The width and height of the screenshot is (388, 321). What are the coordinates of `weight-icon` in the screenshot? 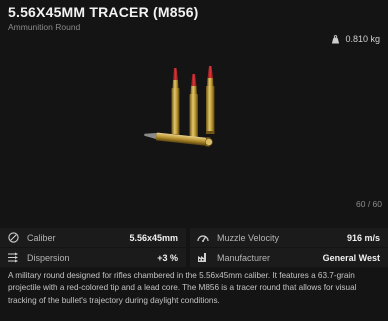 It's located at (335, 39).